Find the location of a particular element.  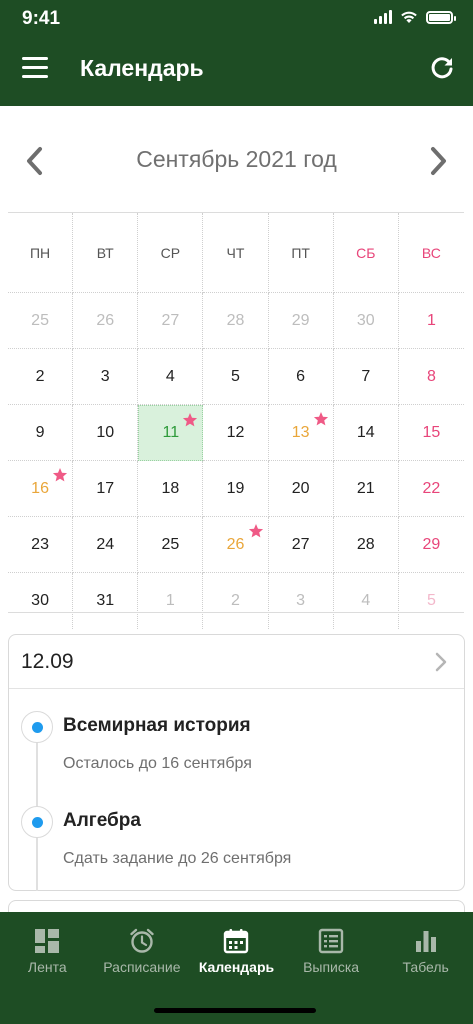

day-number: 12 is located at coordinates (235, 432).